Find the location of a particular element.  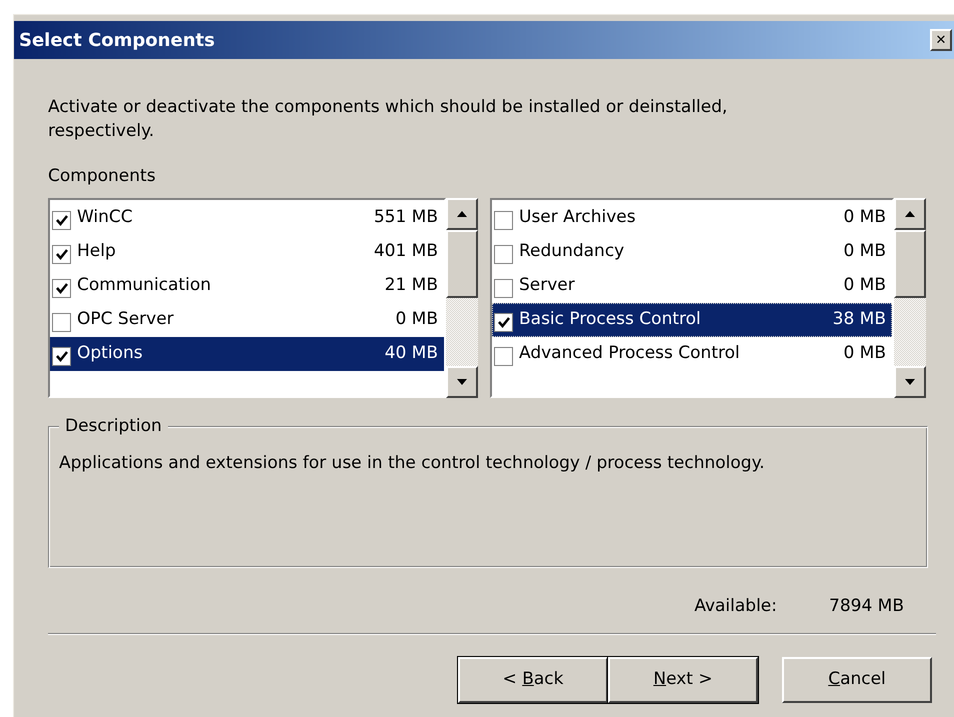

component-name: Options is located at coordinates (110, 354).